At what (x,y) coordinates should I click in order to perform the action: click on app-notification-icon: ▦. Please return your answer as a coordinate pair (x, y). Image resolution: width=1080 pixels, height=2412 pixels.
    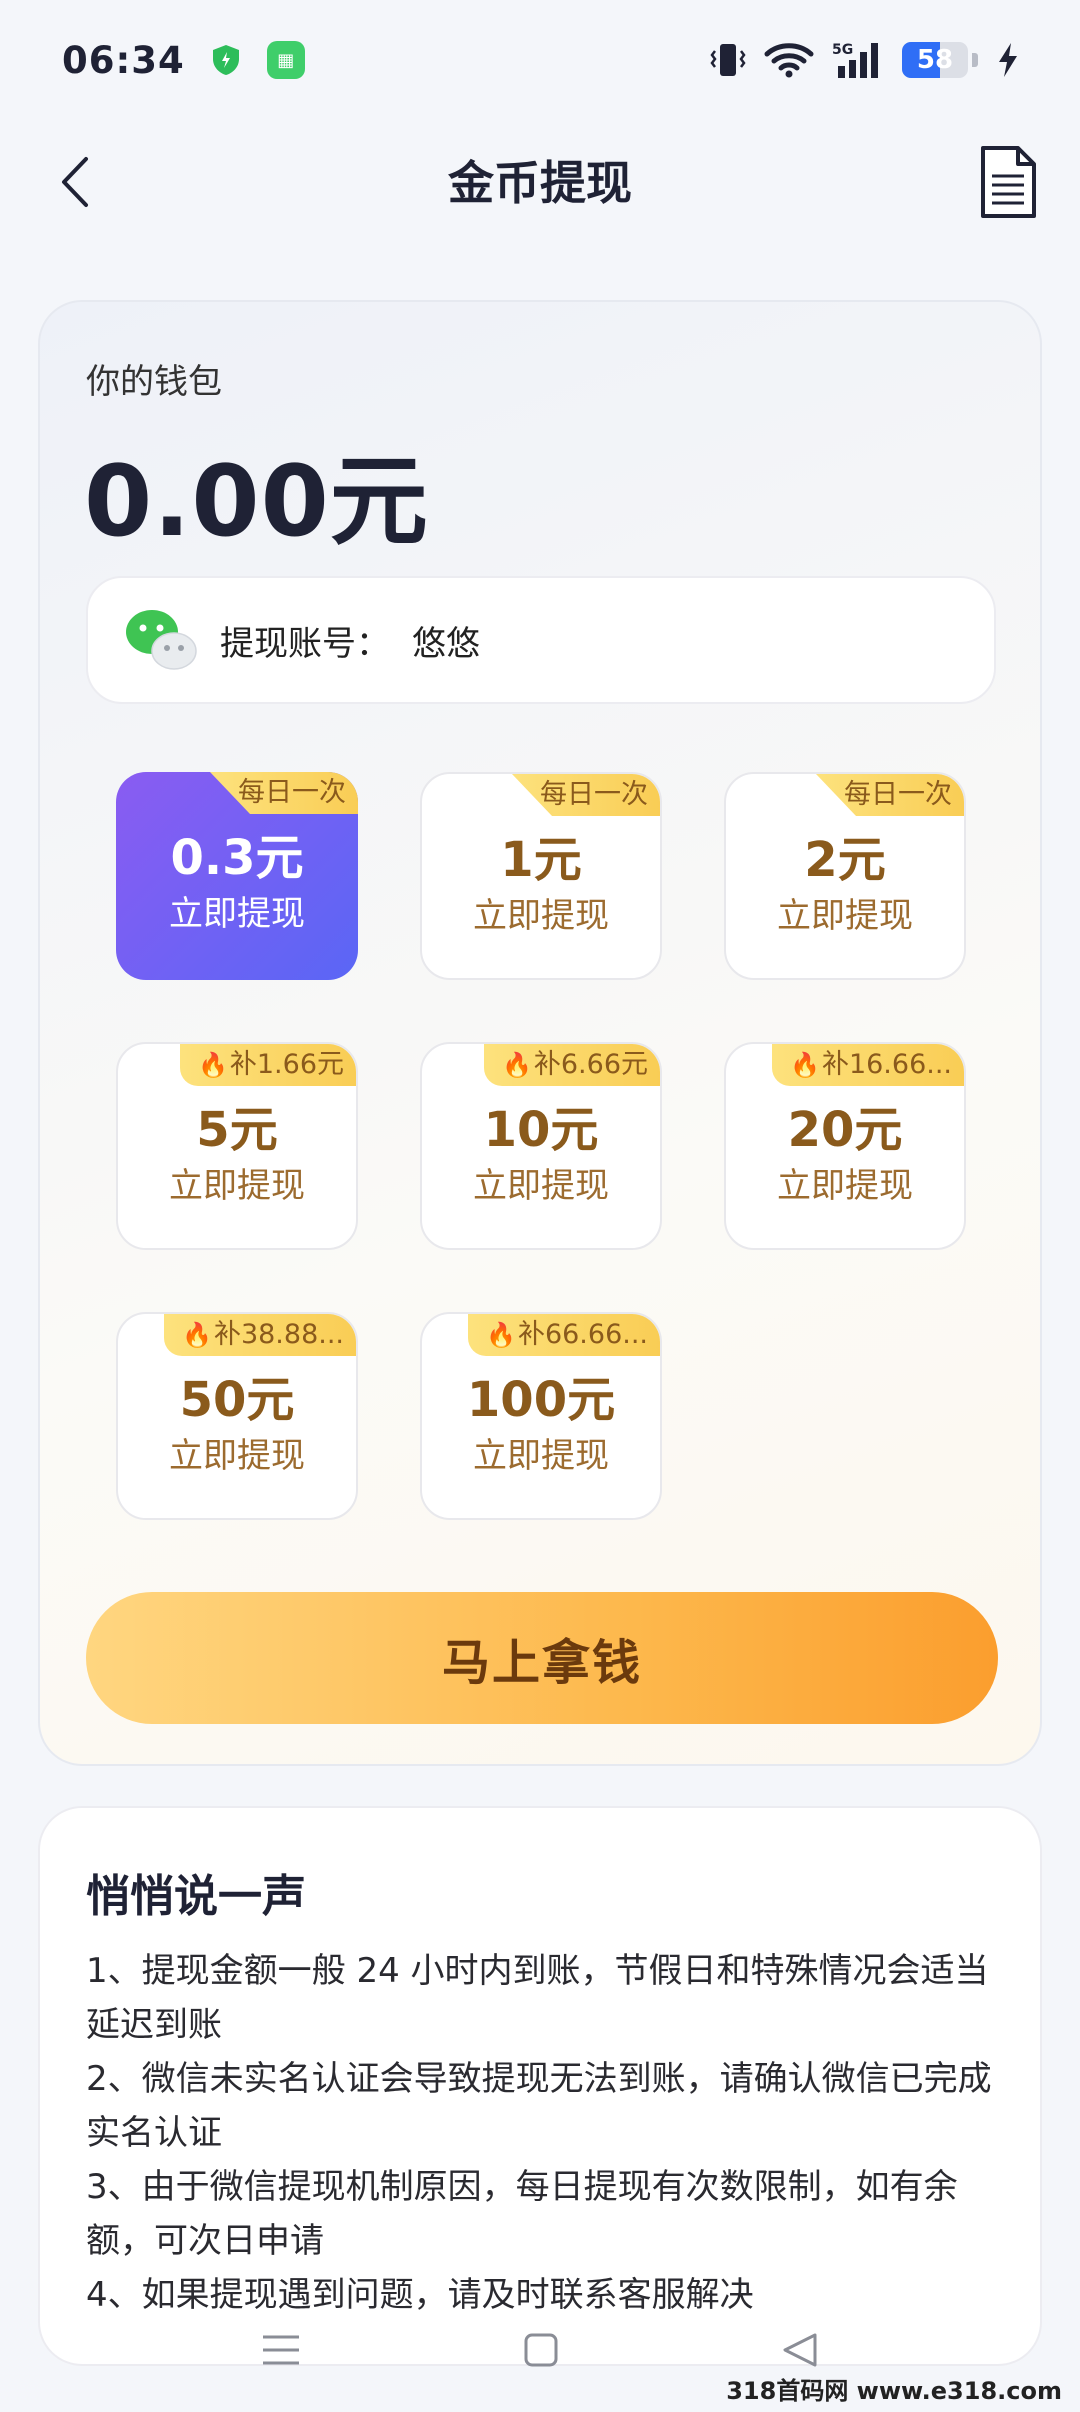
    Looking at the image, I should click on (285, 60).